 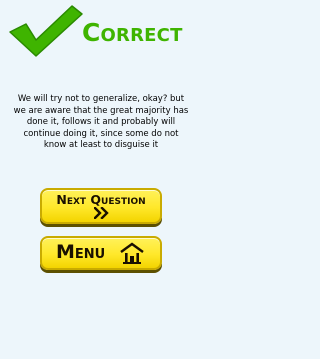 I want to click on menu-button: Menu, so click(x=101, y=253).